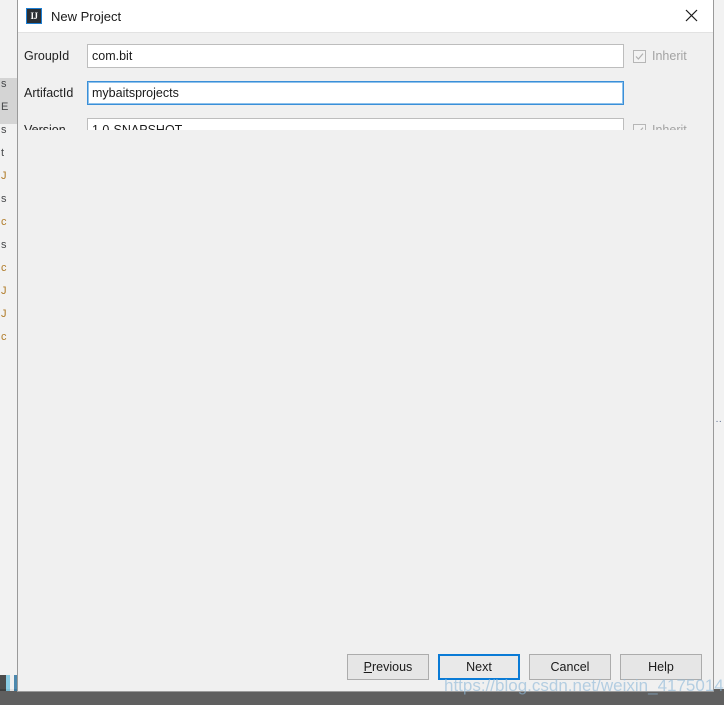 Image resolution: width=724 pixels, height=705 pixels. What do you see at coordinates (86, 16) in the screenshot?
I see `dialog-title: New Project` at bounding box center [86, 16].